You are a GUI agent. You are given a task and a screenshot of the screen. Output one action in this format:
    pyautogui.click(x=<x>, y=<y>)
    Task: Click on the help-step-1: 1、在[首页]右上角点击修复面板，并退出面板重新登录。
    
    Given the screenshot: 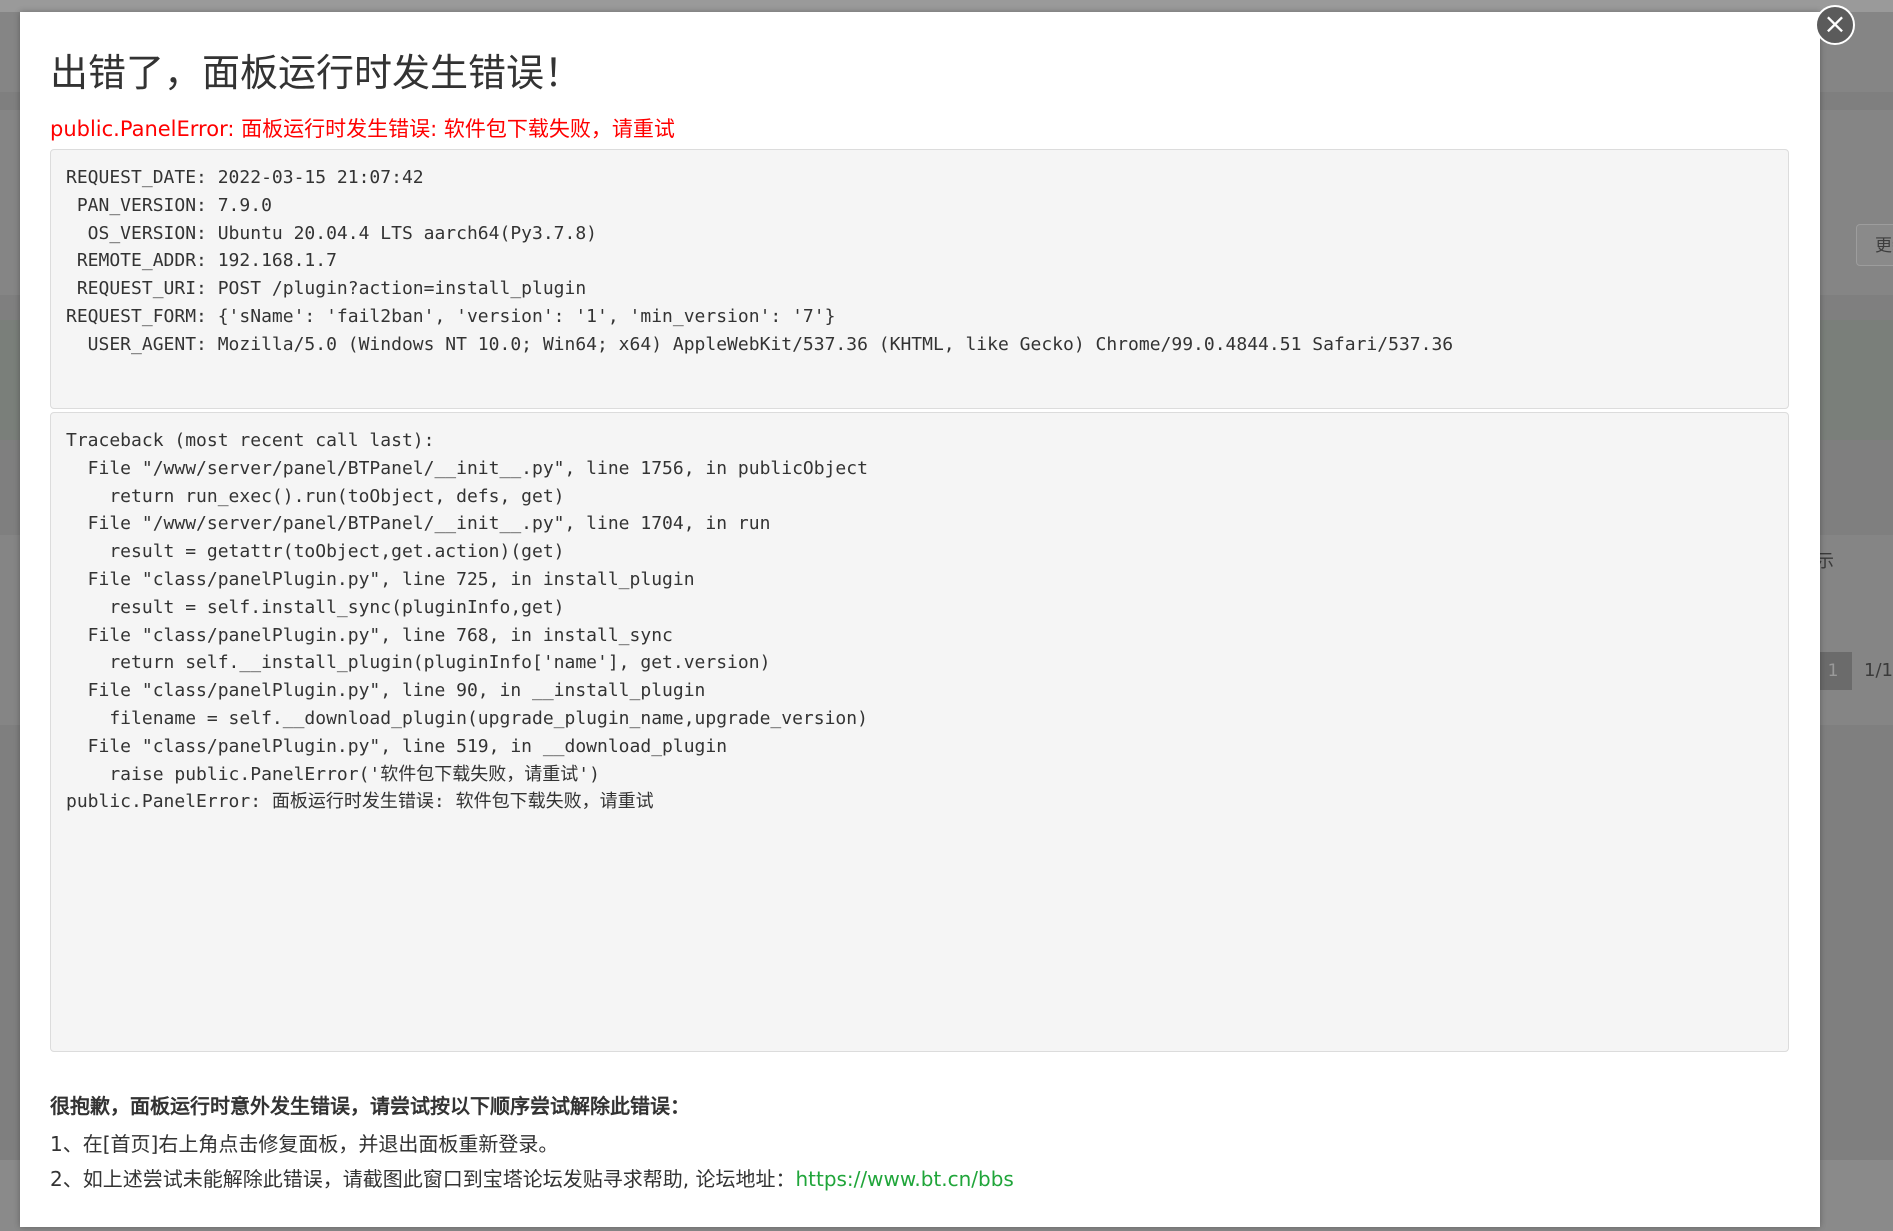 What is the action you would take?
    pyautogui.click(x=304, y=1144)
    